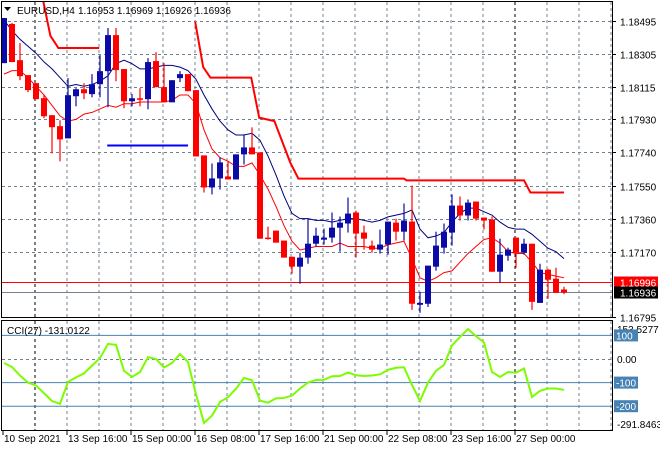  I want to click on price-tick-label: 1.17740, so click(638, 154).